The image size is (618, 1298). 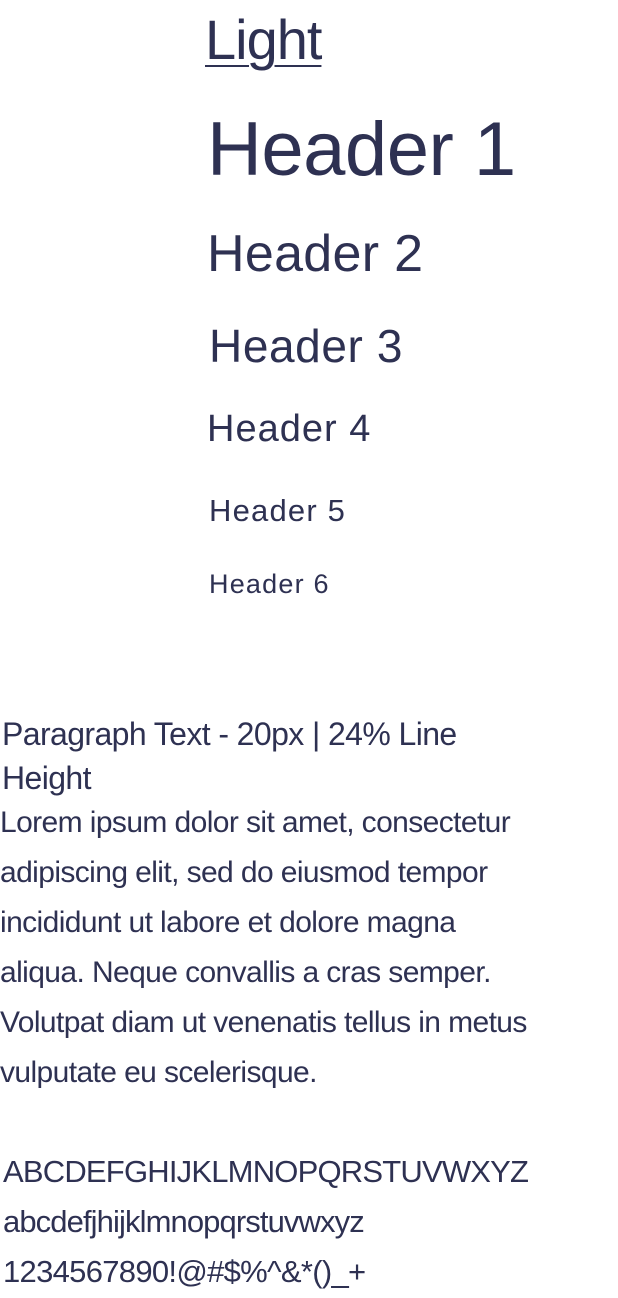 What do you see at coordinates (266, 1171) in the screenshot?
I see `uppercase-alphabet: ABCDEFGHIJKLMNOPQRSTUVWXYZ` at bounding box center [266, 1171].